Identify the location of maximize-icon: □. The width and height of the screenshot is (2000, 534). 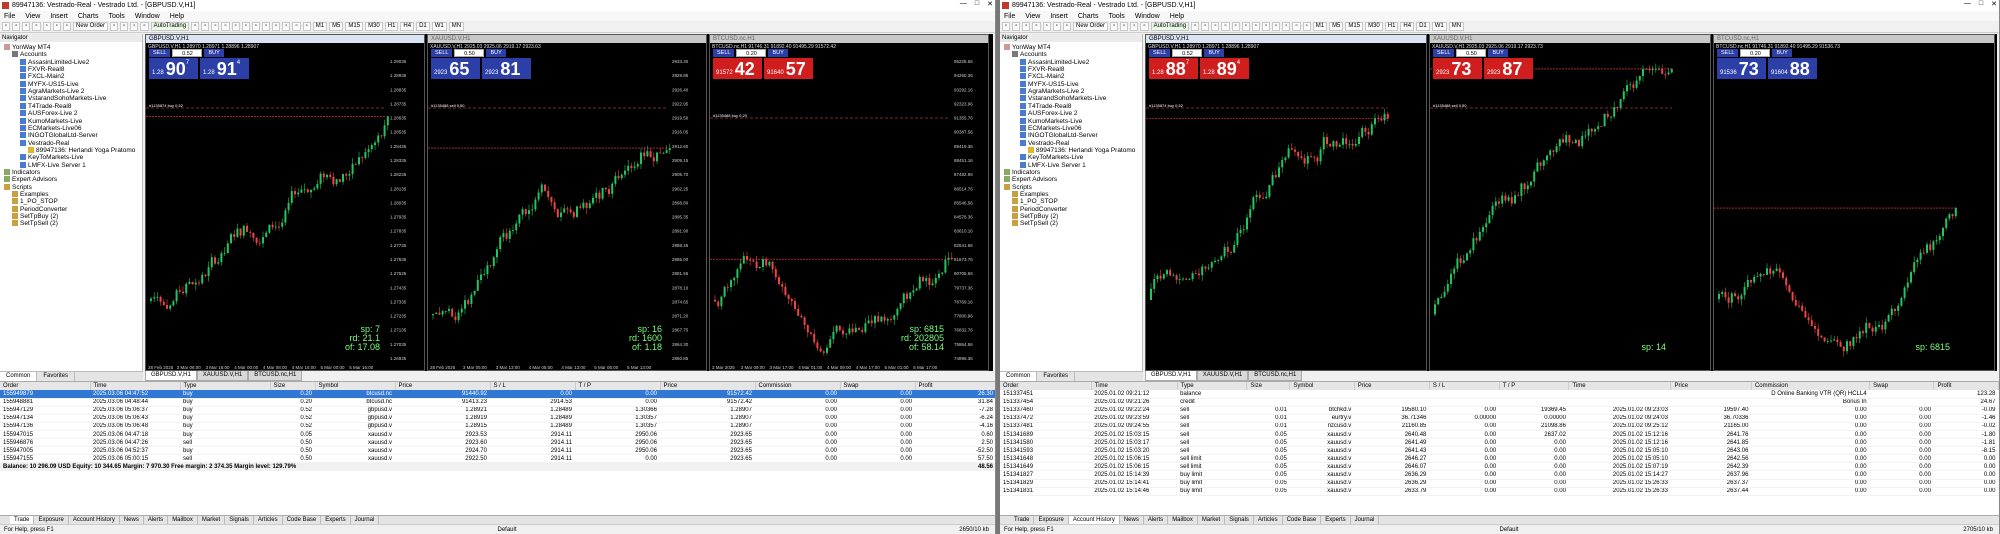
(977, 4).